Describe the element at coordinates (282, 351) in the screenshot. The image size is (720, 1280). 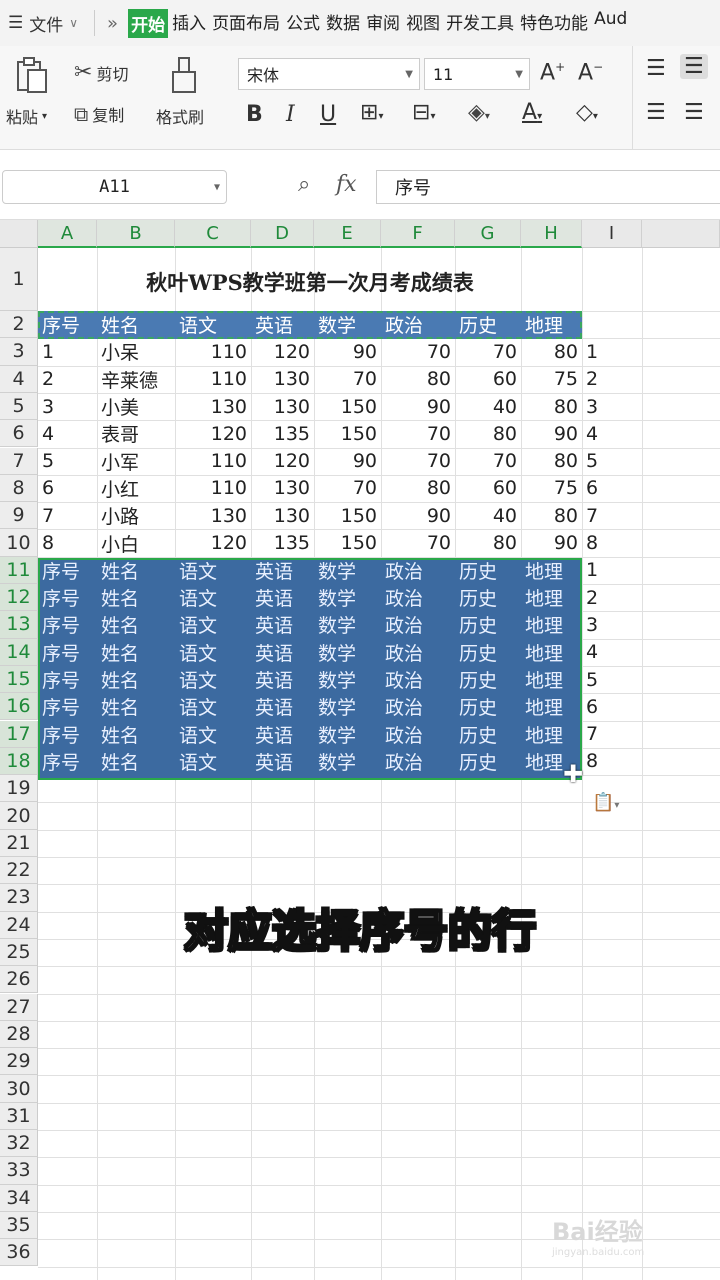
I see `cell-D3: 120` at that location.